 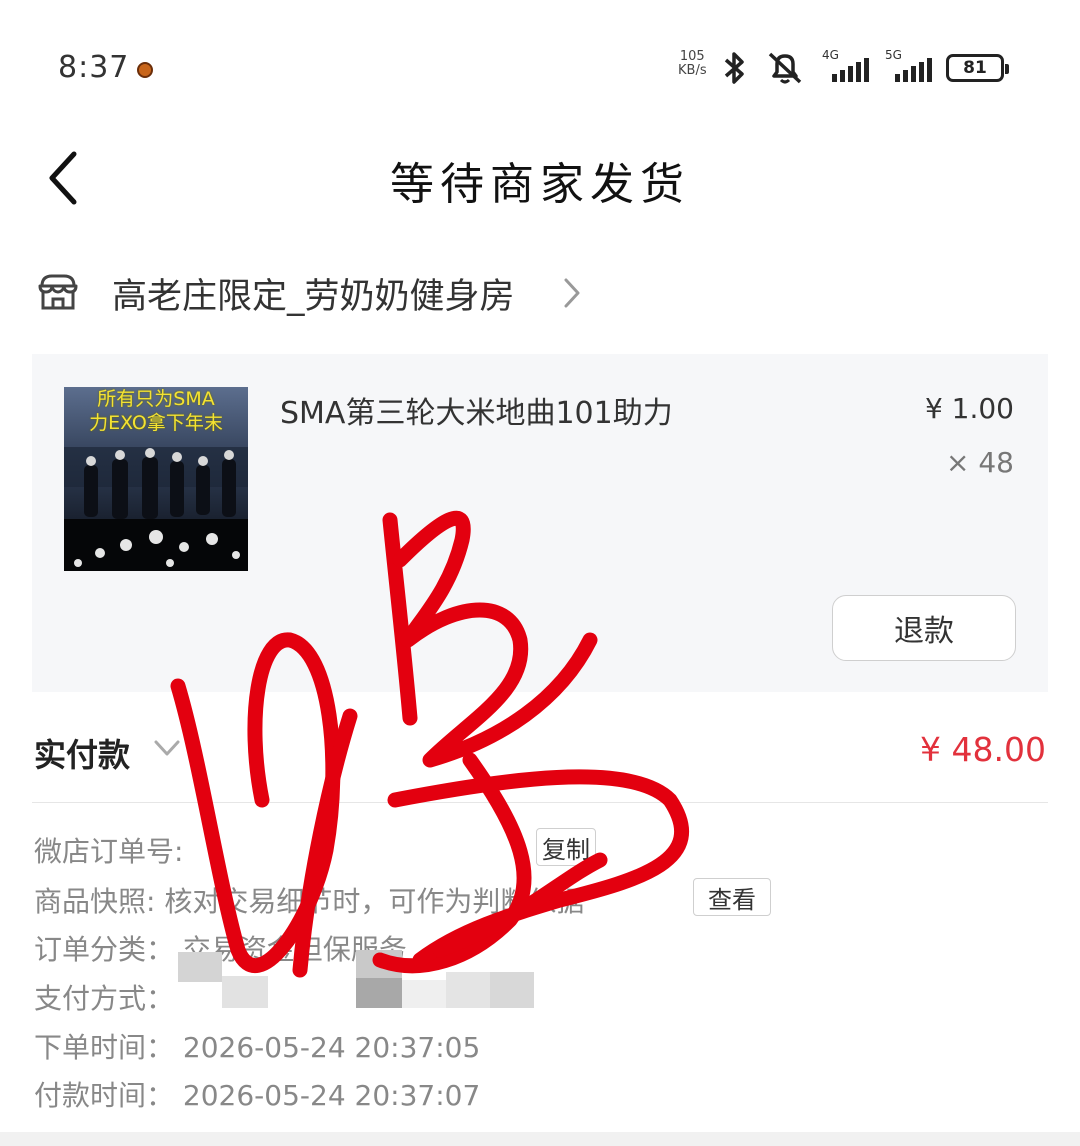 What do you see at coordinates (104, 1047) in the screenshot?
I see `order-time-label: 下单时间：` at bounding box center [104, 1047].